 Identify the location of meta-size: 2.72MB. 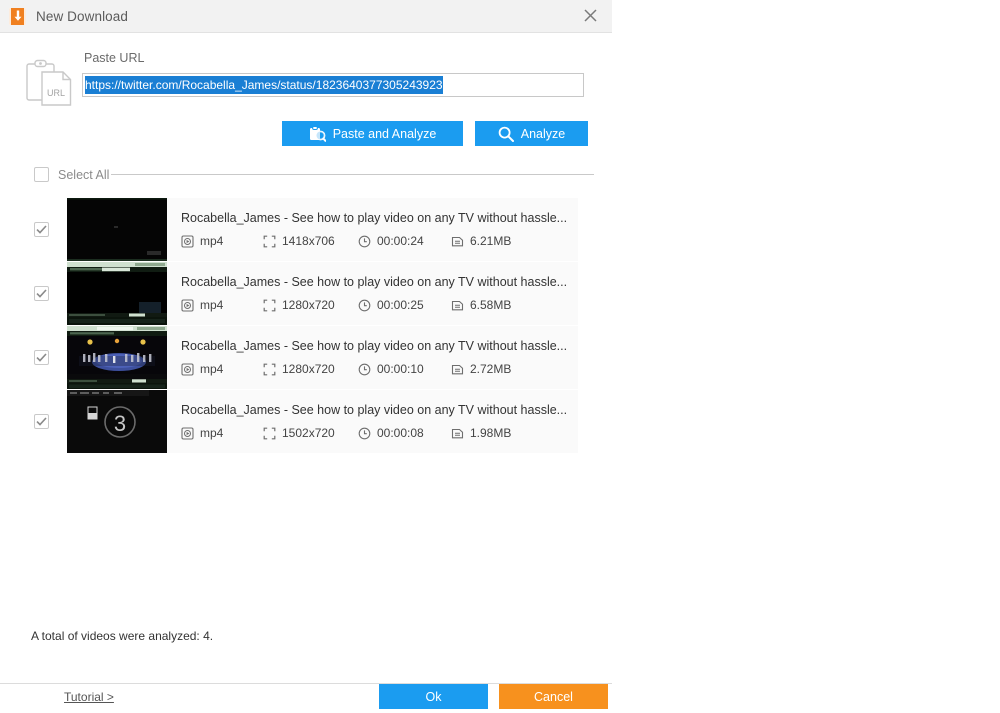
(491, 369).